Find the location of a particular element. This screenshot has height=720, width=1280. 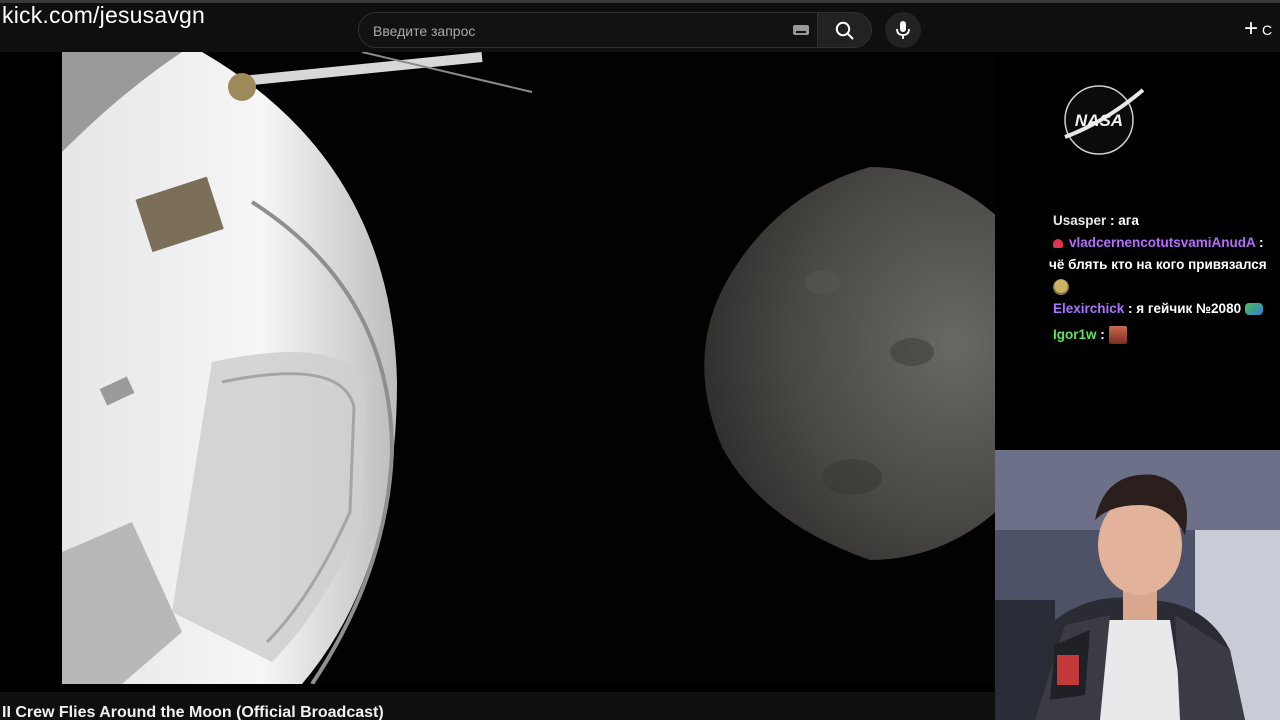

chat-username: vladcernencotutsvamiAnudA is located at coordinates (1162, 242).